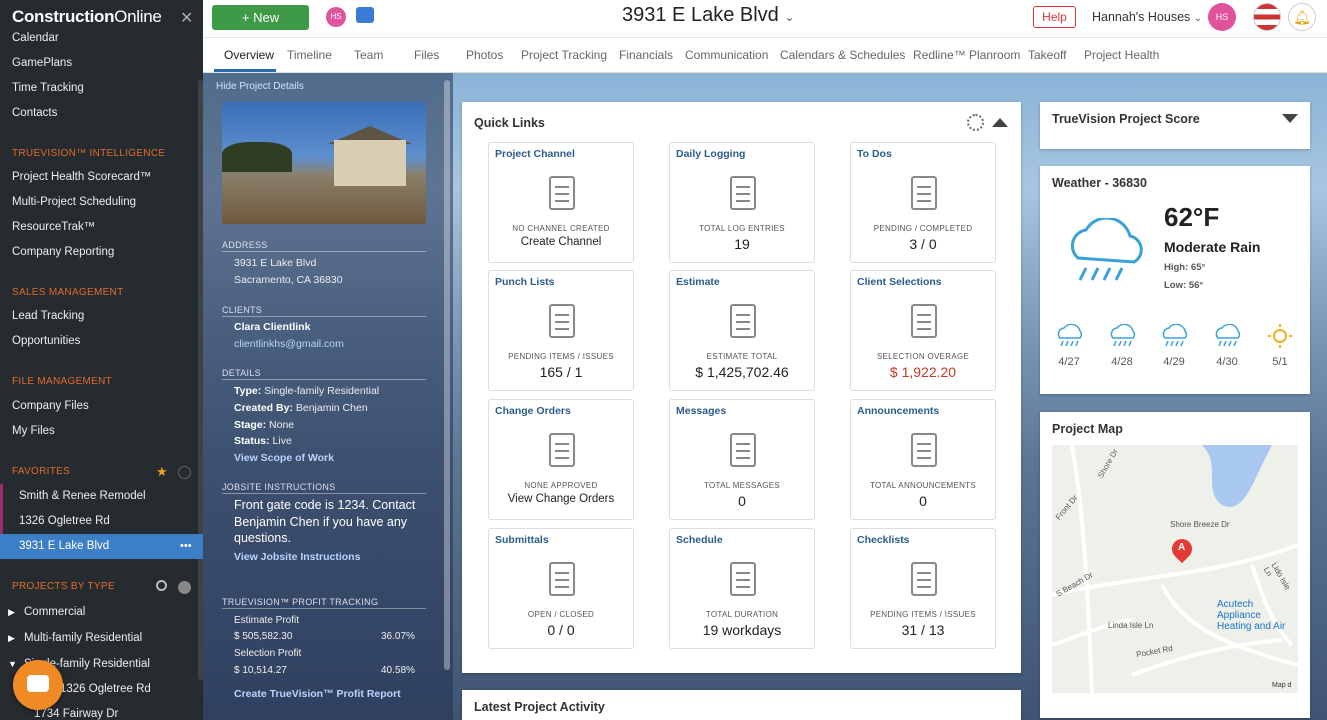  What do you see at coordinates (564, 55) in the screenshot?
I see `tab-project-tracking: Project Tracking` at bounding box center [564, 55].